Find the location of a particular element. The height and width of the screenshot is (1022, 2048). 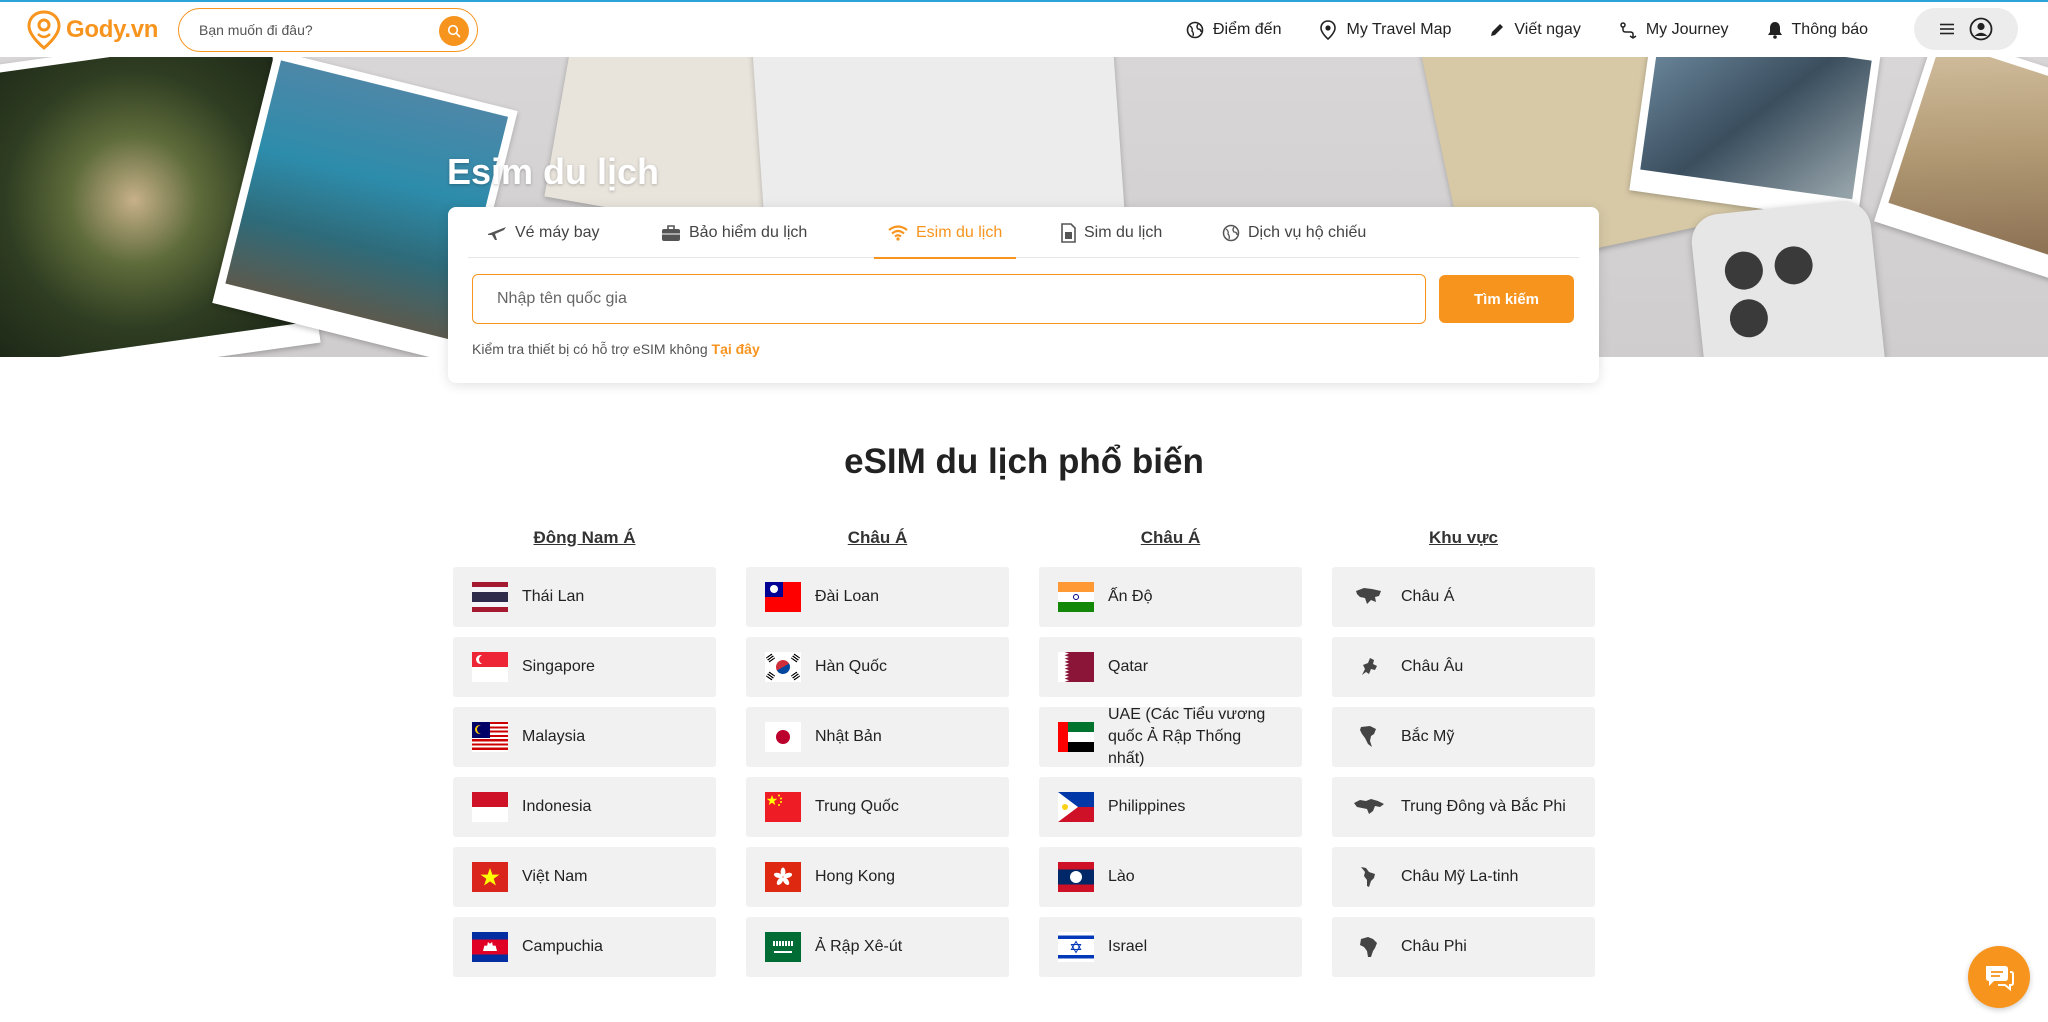

malaysia-flag-icon is located at coordinates (490, 737).